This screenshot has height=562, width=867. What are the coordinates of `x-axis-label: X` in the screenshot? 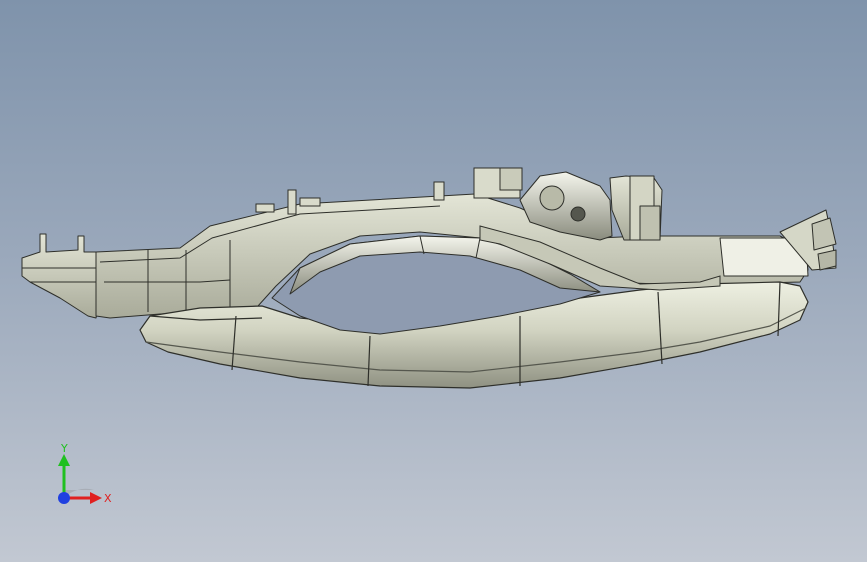 It's located at (108, 498).